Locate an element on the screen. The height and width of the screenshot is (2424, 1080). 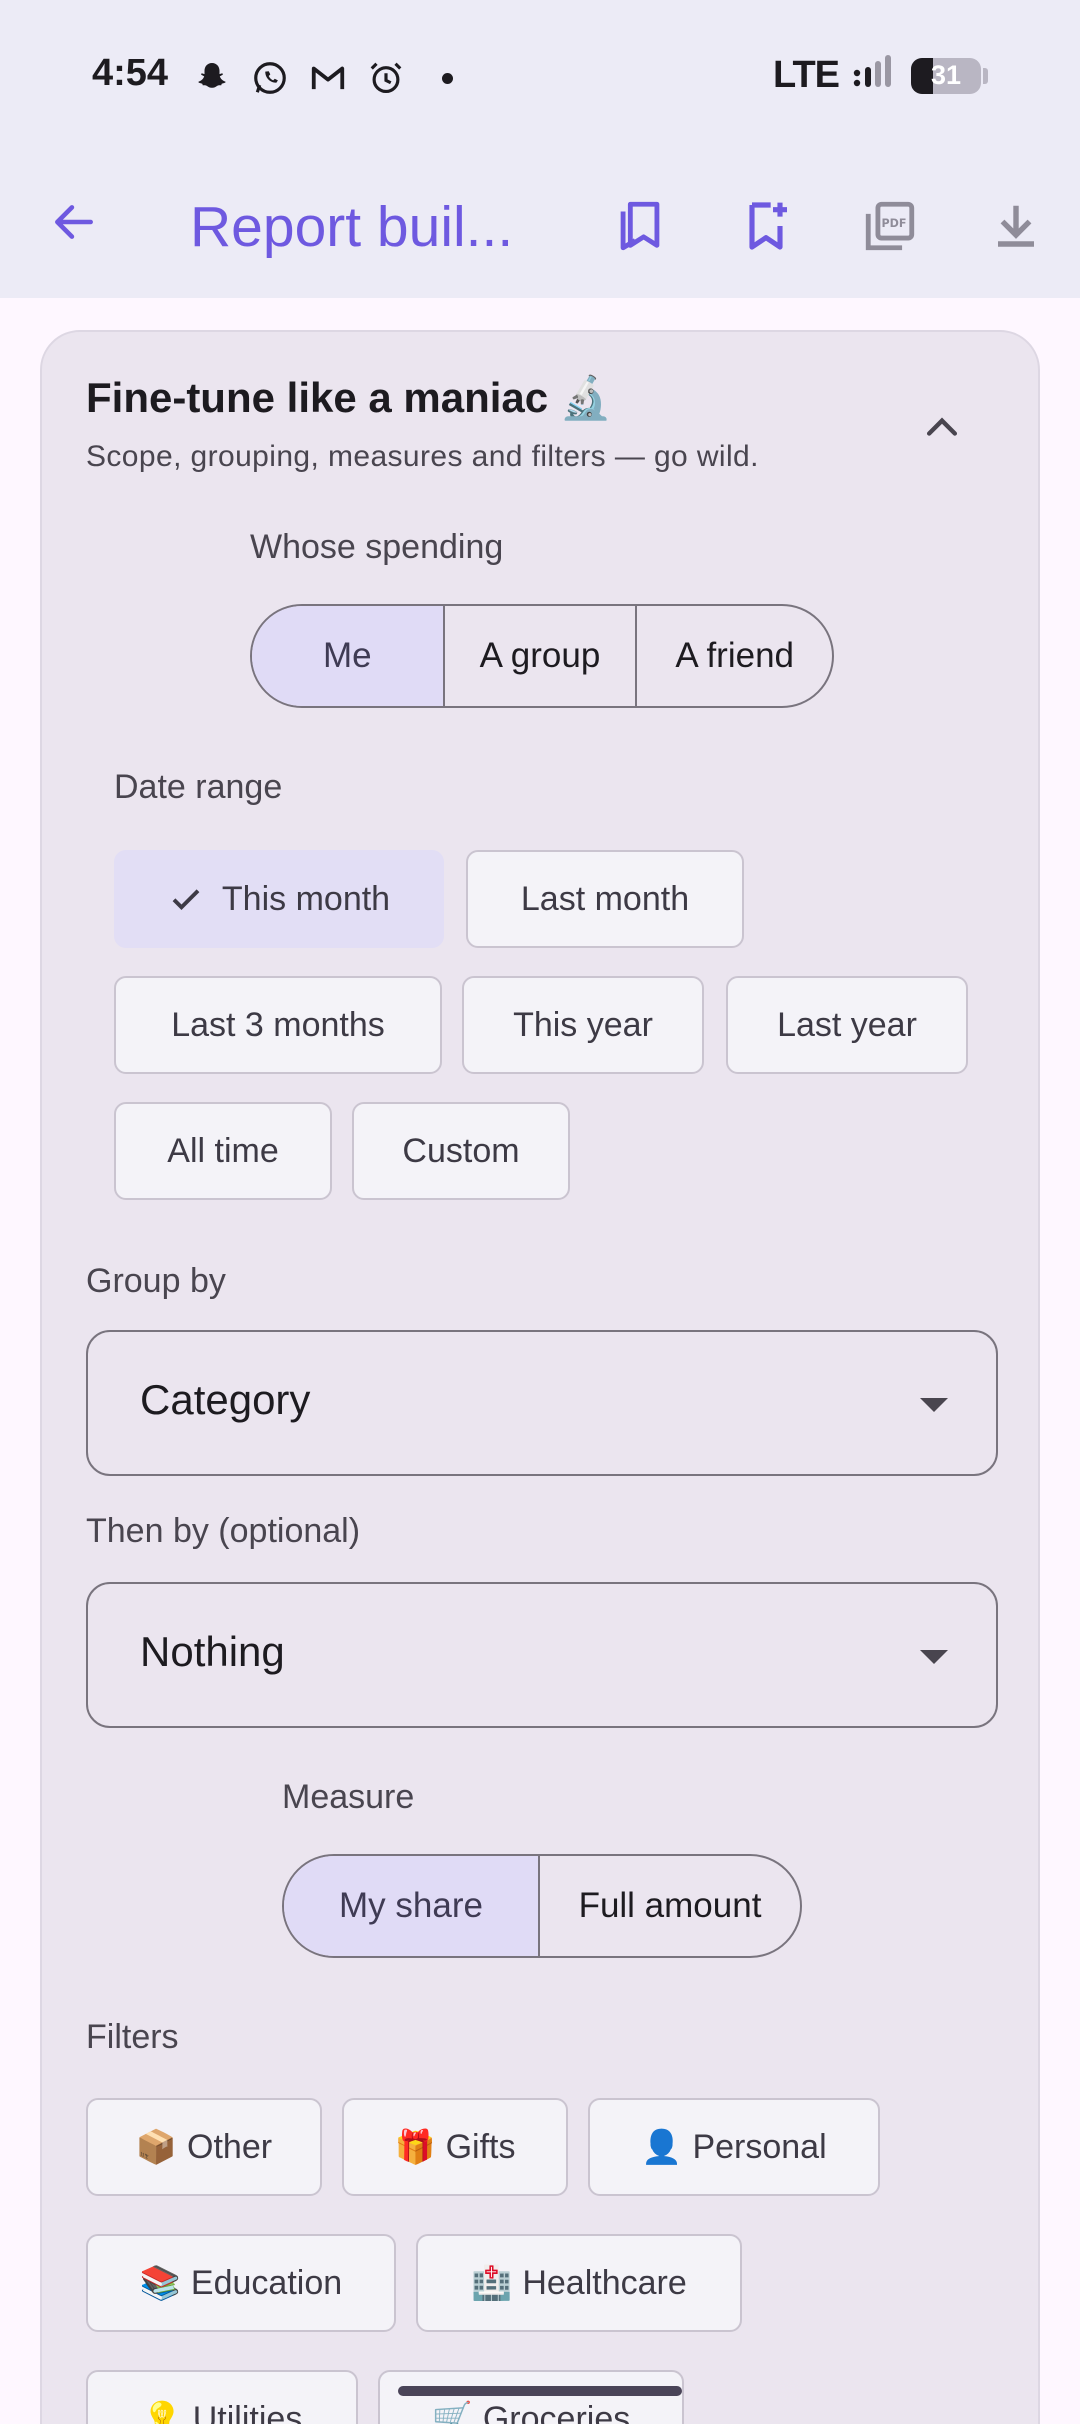
notification-icons is located at coordinates (321, 78).